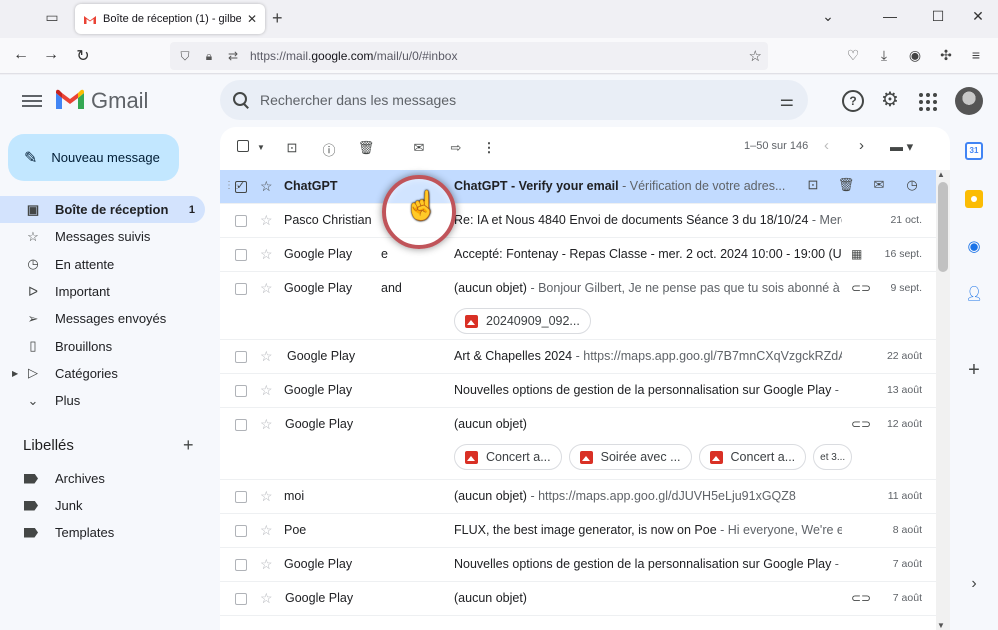 The height and width of the screenshot is (630, 998). What do you see at coordinates (170, 19) in the screenshot?
I see `browser-tab: Boîte de réception (1) - gilbertbo ✕` at bounding box center [170, 19].